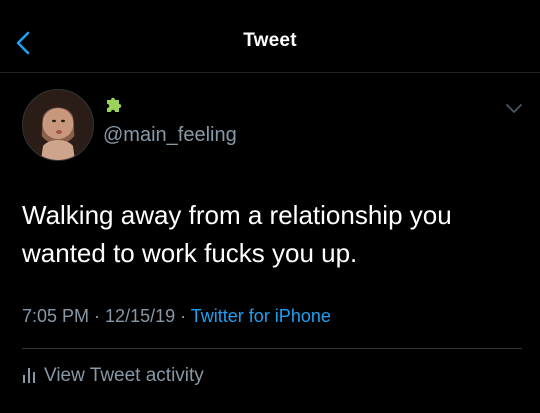 Image resolution: width=540 pixels, height=413 pixels. Describe the element at coordinates (29, 377) in the screenshot. I see `bar-chart-icon` at that location.